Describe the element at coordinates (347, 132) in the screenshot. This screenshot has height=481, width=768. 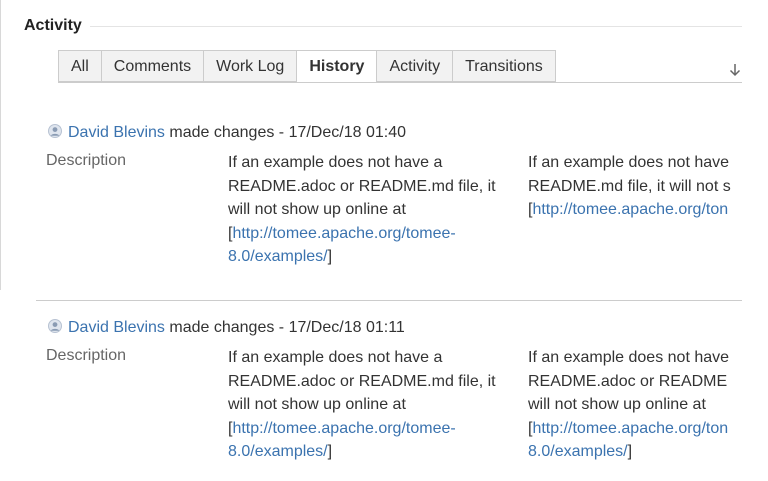
I see `timestamp: 17/Dec/18 01:40` at that location.